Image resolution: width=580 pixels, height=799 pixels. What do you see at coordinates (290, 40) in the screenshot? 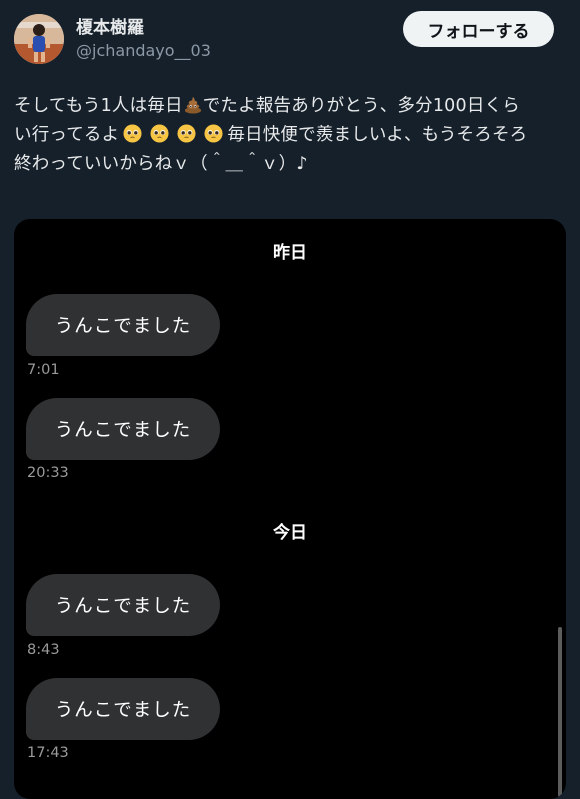
I see `tweet-header: 榎本樹羅 @jchandayo__03 フォローする` at bounding box center [290, 40].